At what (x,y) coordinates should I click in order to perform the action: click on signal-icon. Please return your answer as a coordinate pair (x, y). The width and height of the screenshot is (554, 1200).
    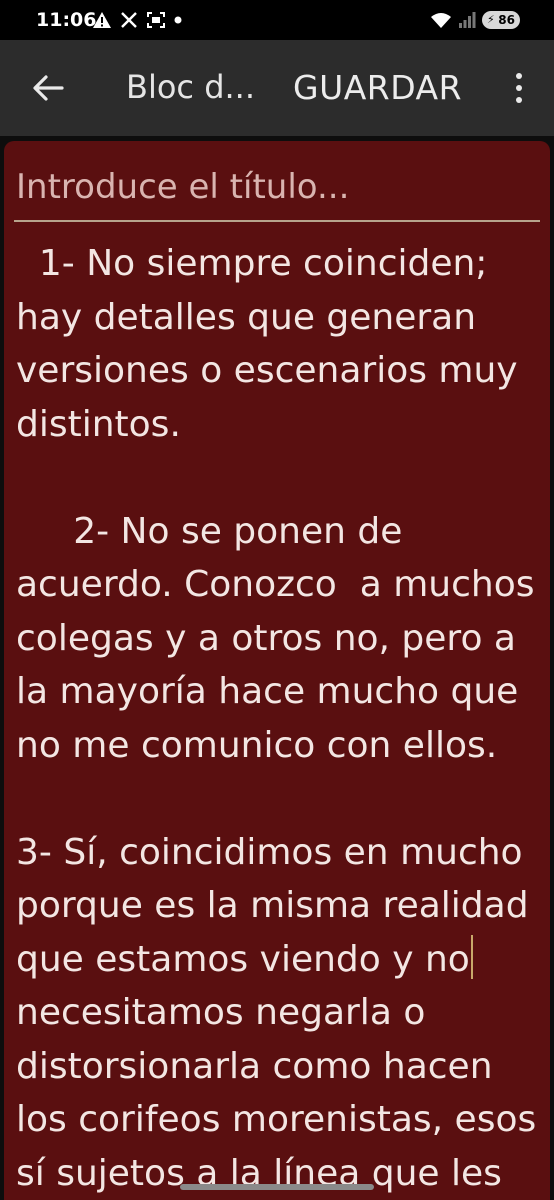
    Looking at the image, I should click on (467, 20).